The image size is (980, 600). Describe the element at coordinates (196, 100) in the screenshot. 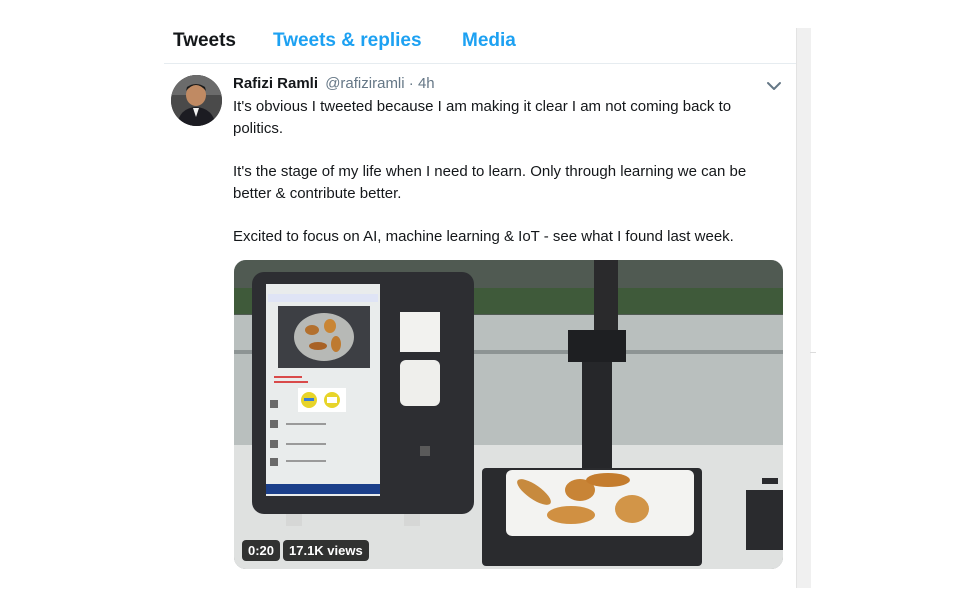

I see `avatar` at that location.